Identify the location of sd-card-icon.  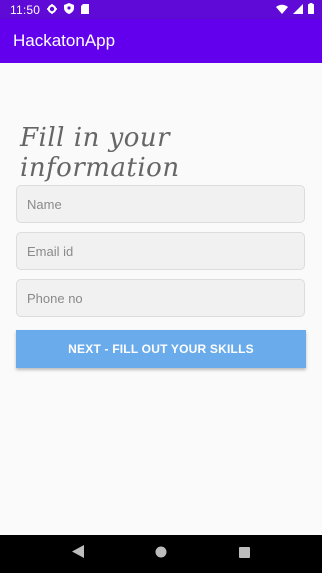
(85, 10).